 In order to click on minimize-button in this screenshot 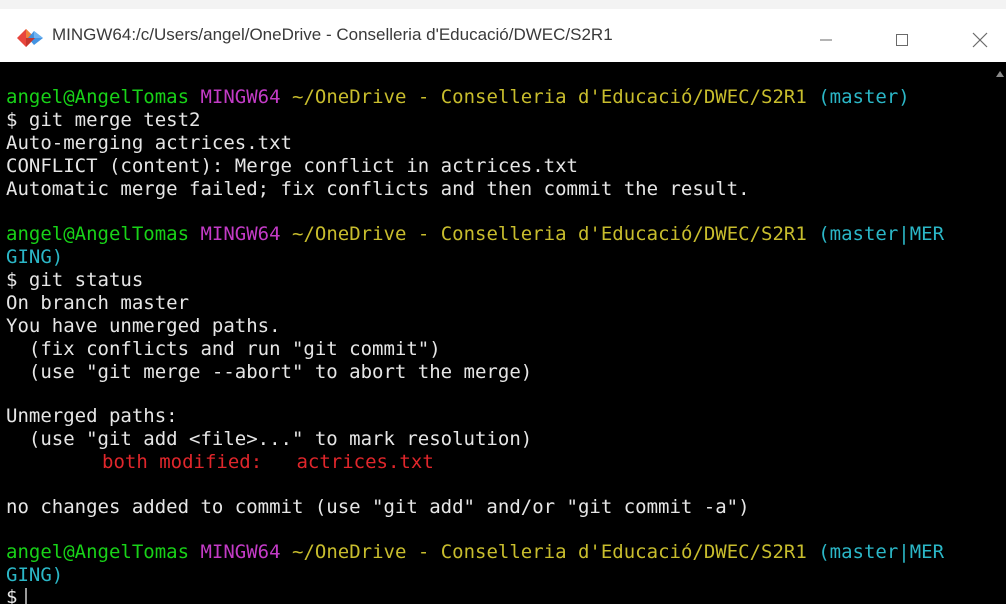, I will do `click(826, 40)`.